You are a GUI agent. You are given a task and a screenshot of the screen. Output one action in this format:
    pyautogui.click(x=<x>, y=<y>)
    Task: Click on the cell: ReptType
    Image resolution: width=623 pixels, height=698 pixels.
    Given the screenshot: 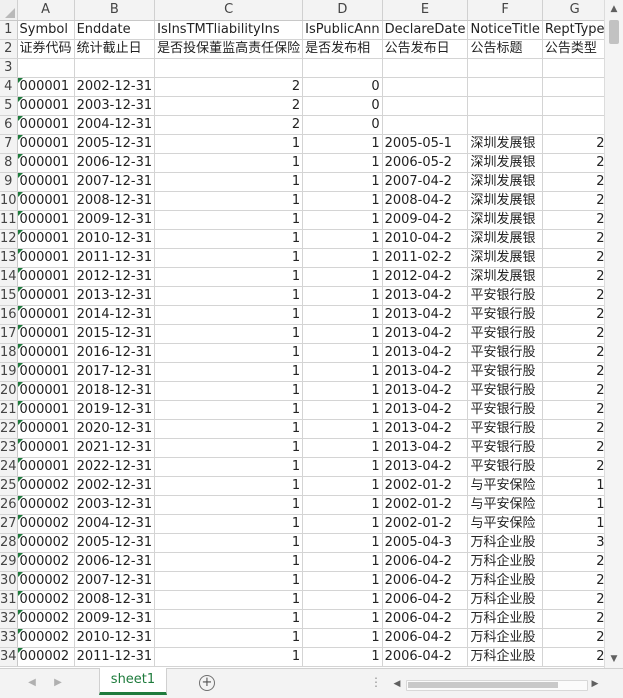 What is the action you would take?
    pyautogui.click(x=573, y=30)
    